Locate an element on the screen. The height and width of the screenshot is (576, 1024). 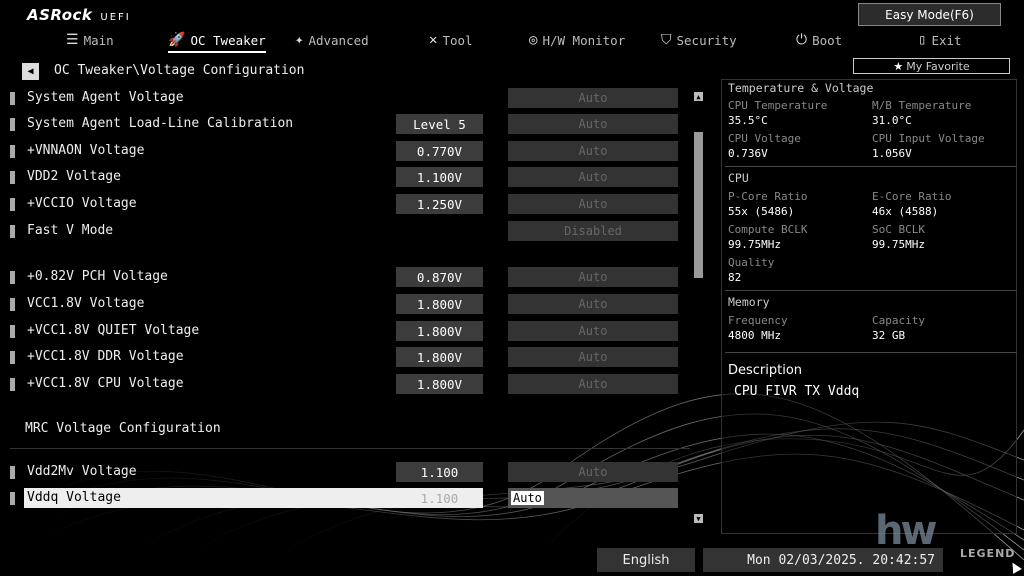
setting-row: System Agent Voltage Auto is located at coordinates (350, 98).